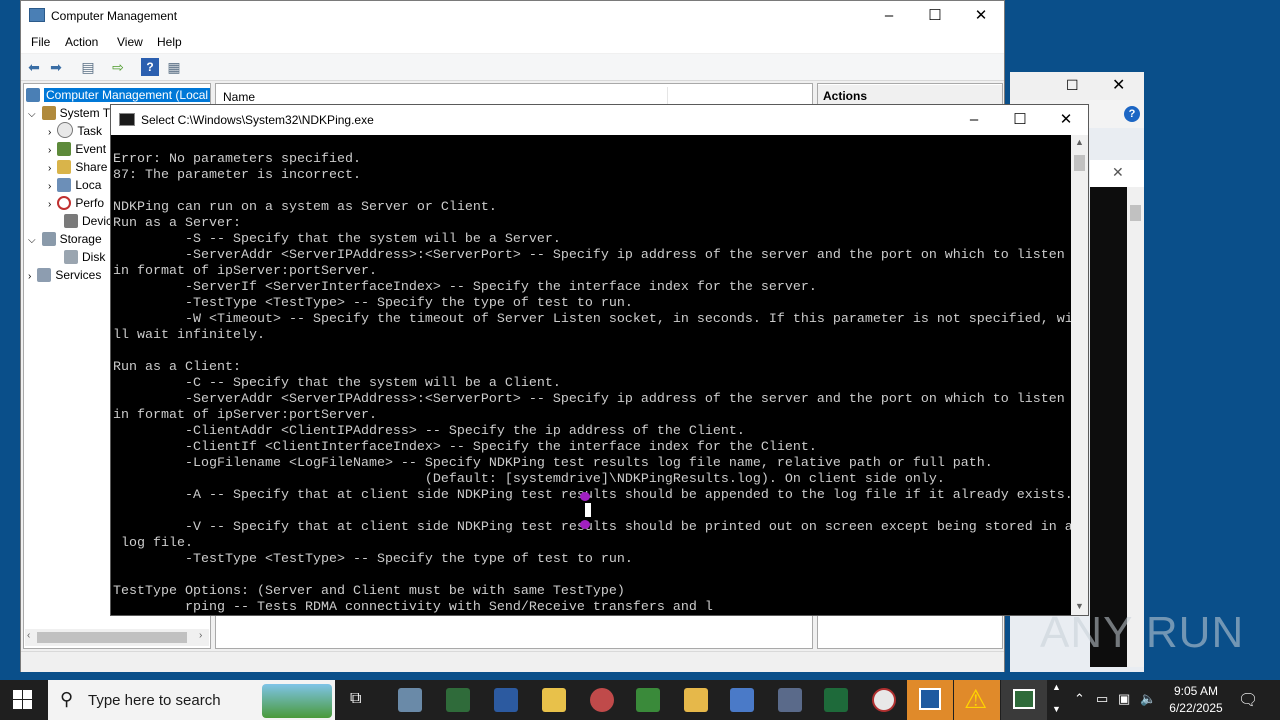 This screenshot has width=1280, height=720. What do you see at coordinates (75, 131) in the screenshot?
I see `tree-item-task-scheduler: › Task` at bounding box center [75, 131].